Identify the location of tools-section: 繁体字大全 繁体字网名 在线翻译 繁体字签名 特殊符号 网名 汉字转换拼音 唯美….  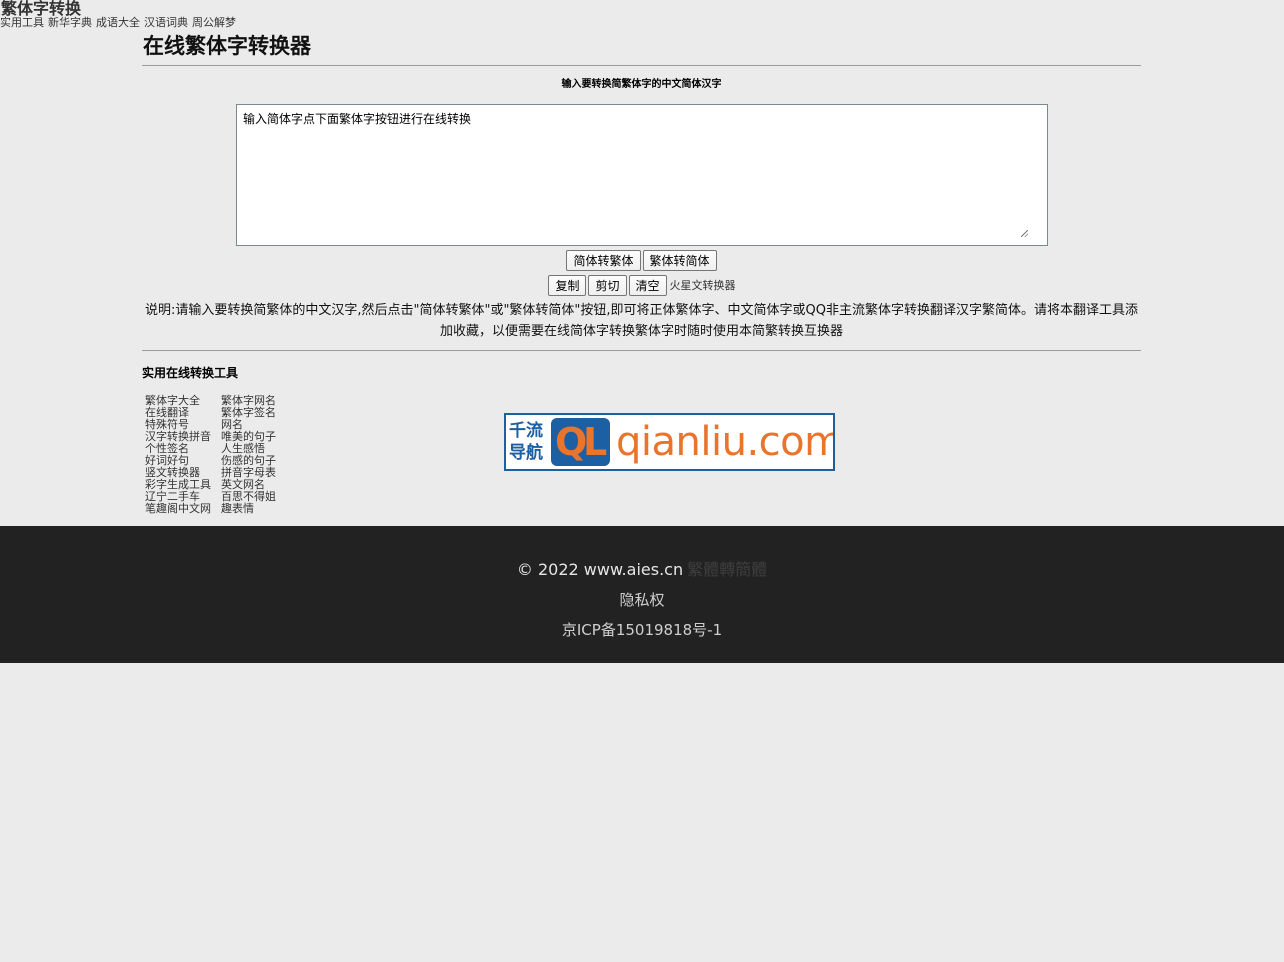
(641, 460).